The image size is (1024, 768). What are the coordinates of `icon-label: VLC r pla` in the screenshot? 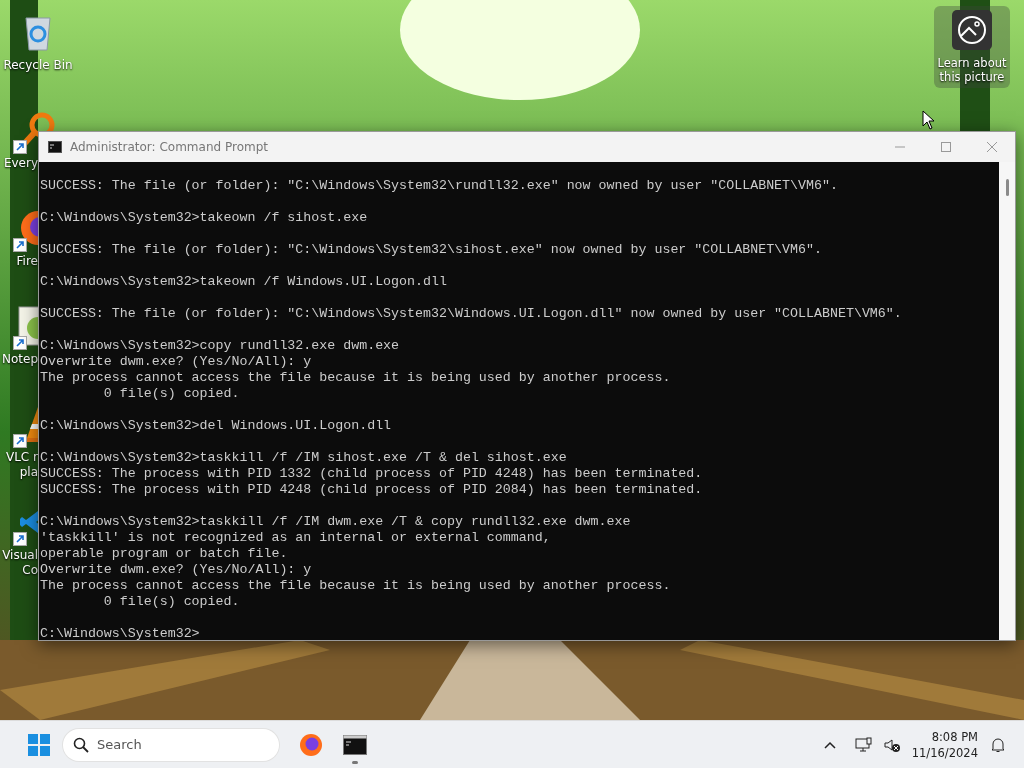 It's located at (19, 465).